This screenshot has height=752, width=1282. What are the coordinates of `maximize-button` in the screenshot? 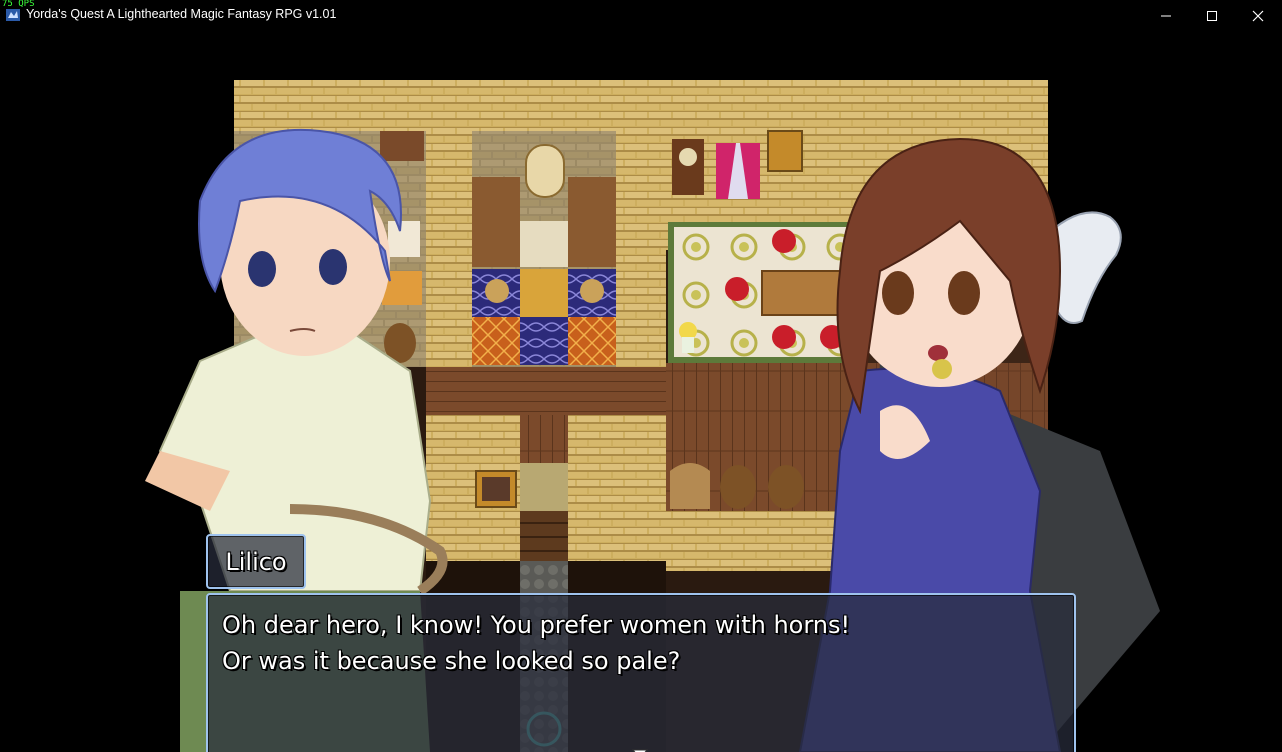 It's located at (1212, 15).